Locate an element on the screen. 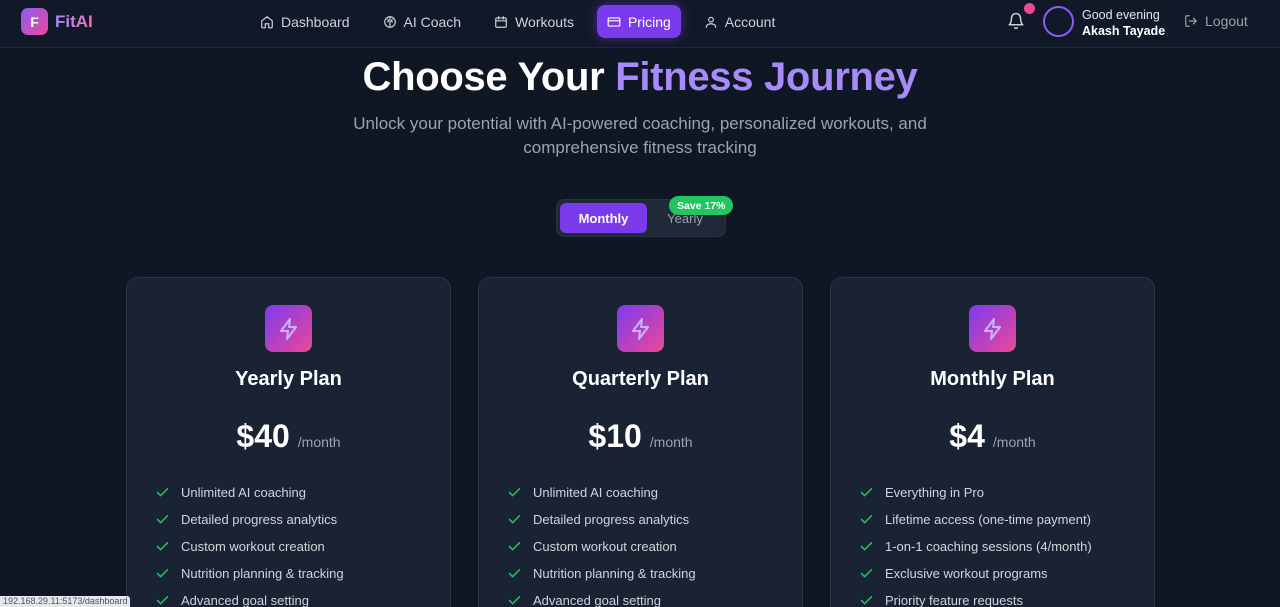 The image size is (1280, 607). feature-text: Everything in Pro is located at coordinates (934, 492).